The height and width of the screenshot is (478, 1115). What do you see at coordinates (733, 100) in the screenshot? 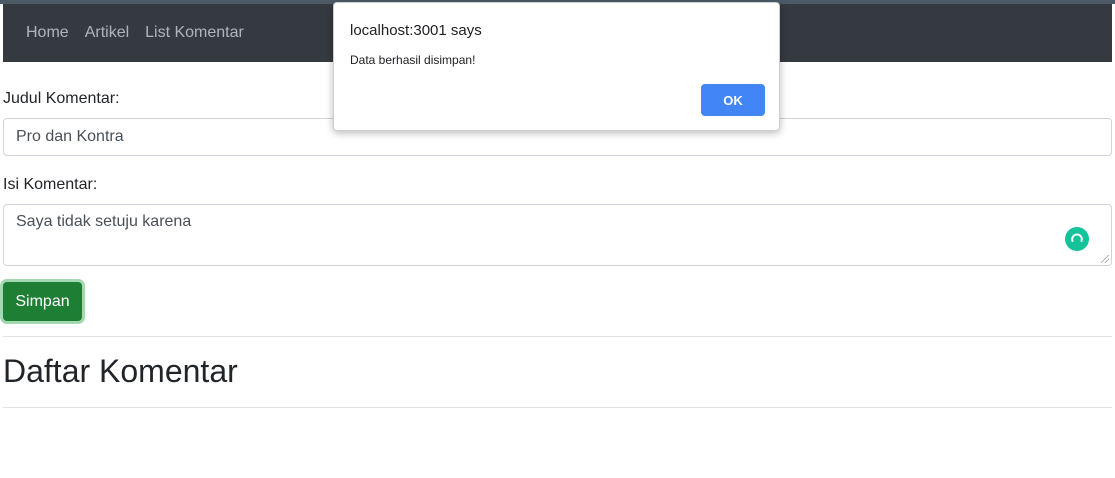
I see `dialog-ok-button: OK` at bounding box center [733, 100].